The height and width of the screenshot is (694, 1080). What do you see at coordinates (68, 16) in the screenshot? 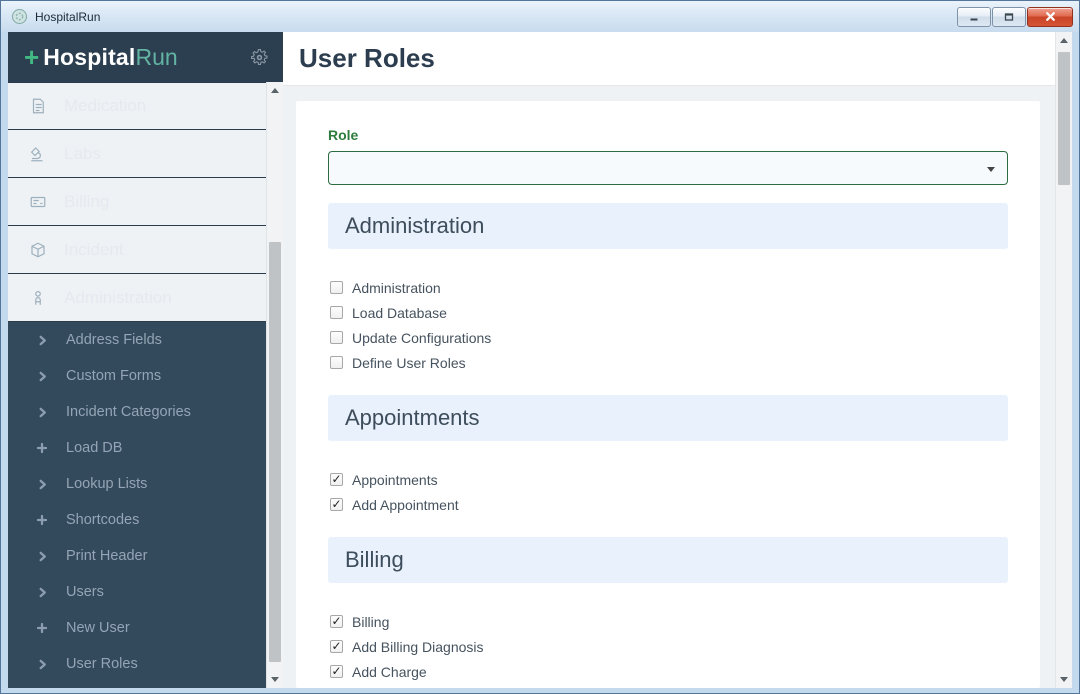
I see `window-title: HospitalRun` at bounding box center [68, 16].